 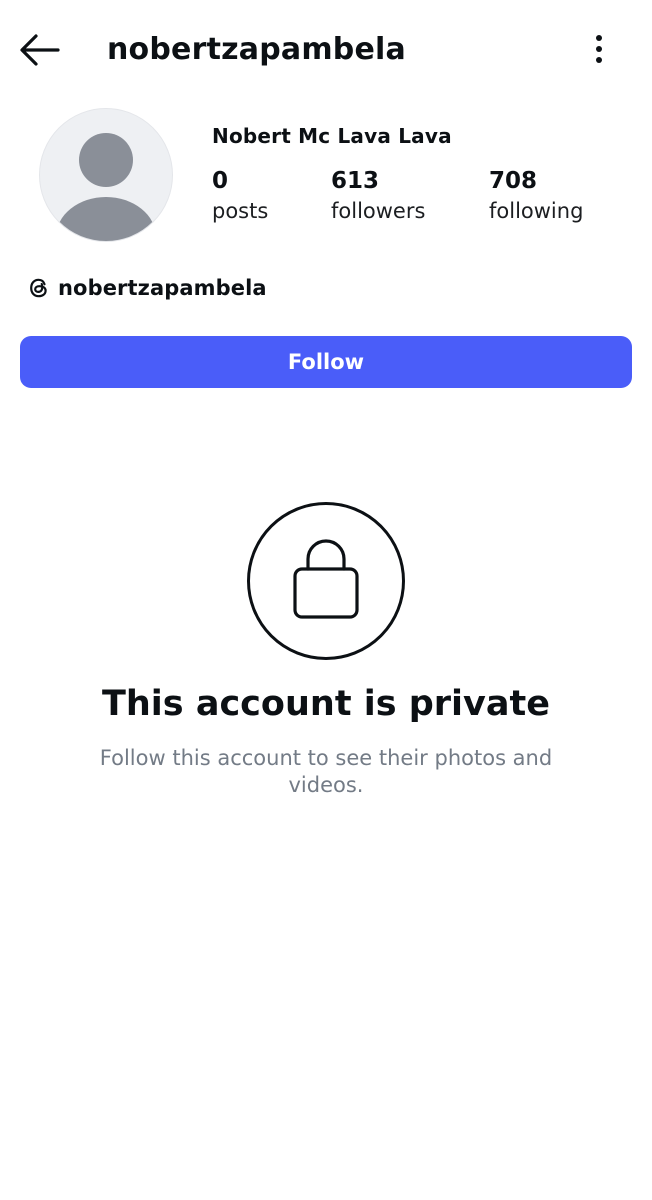 What do you see at coordinates (326, 704) in the screenshot?
I see `private-account-title: This account is private` at bounding box center [326, 704].